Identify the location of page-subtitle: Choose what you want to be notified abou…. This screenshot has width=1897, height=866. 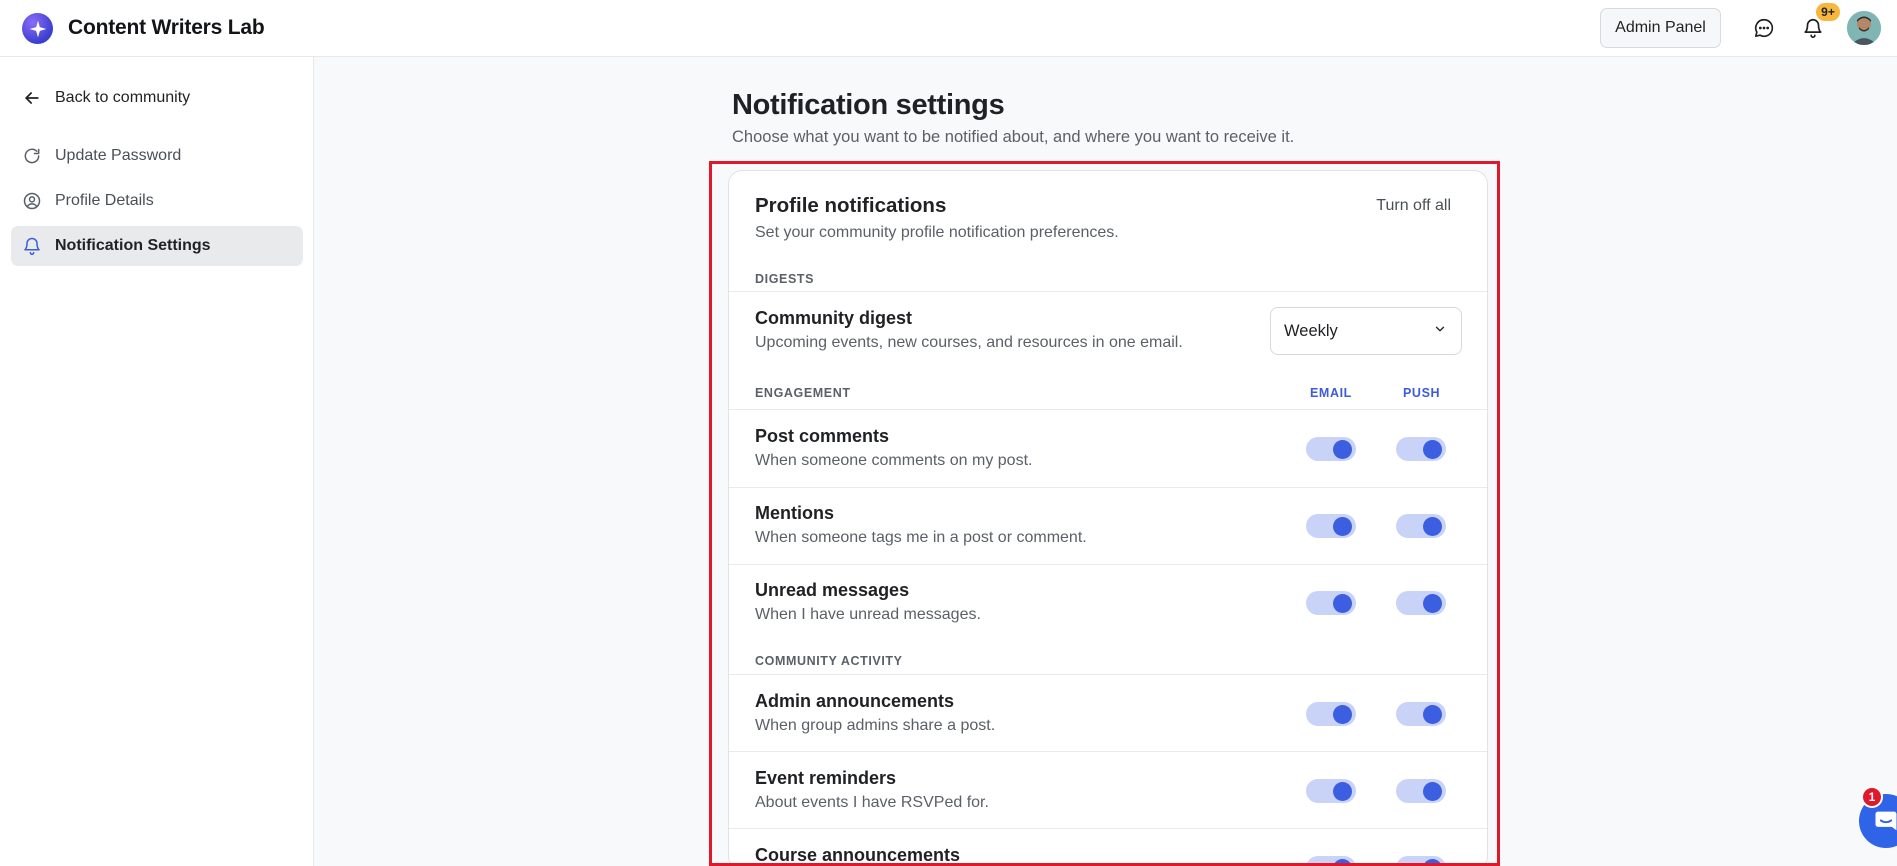
(1013, 137).